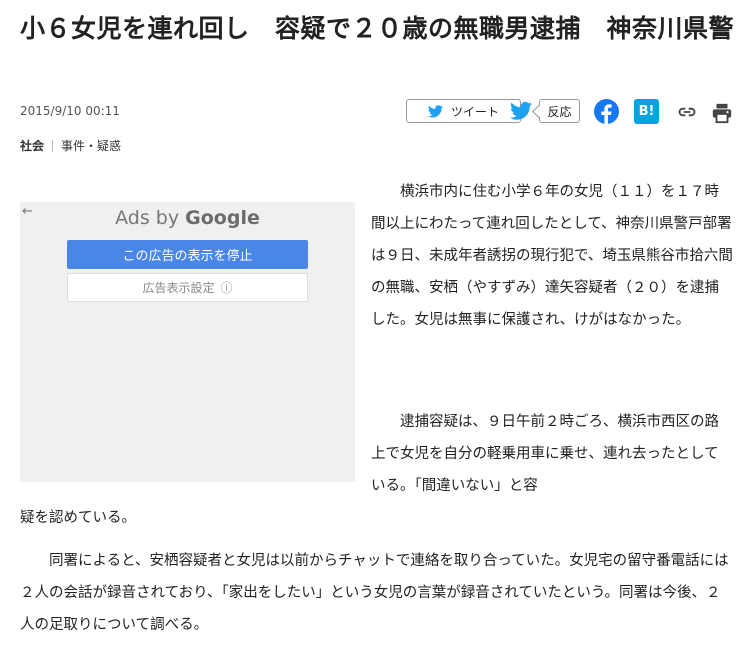 This screenshot has width=747, height=655. I want to click on ad-settings-label: 広告表示設定, so click(178, 288).